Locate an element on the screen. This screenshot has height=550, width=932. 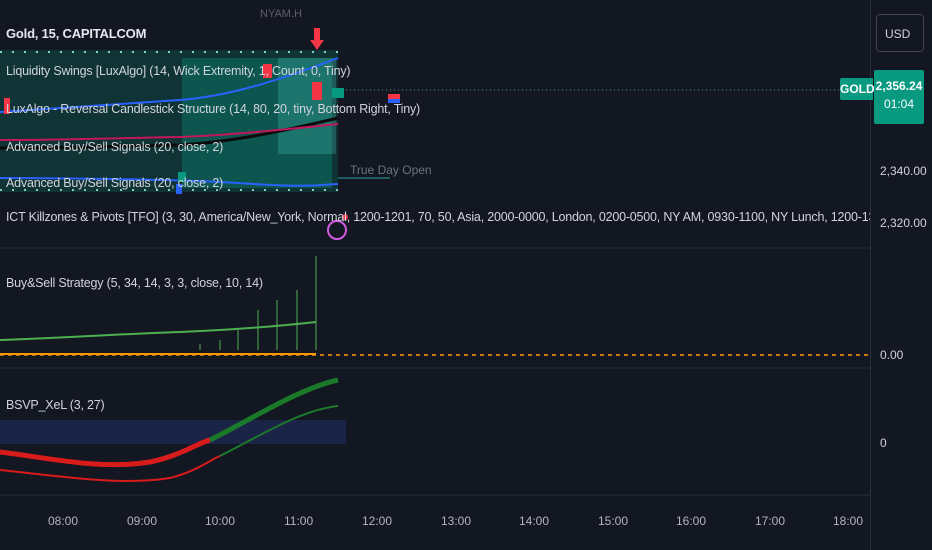
time-tick: 08:00 is located at coordinates (63, 521).